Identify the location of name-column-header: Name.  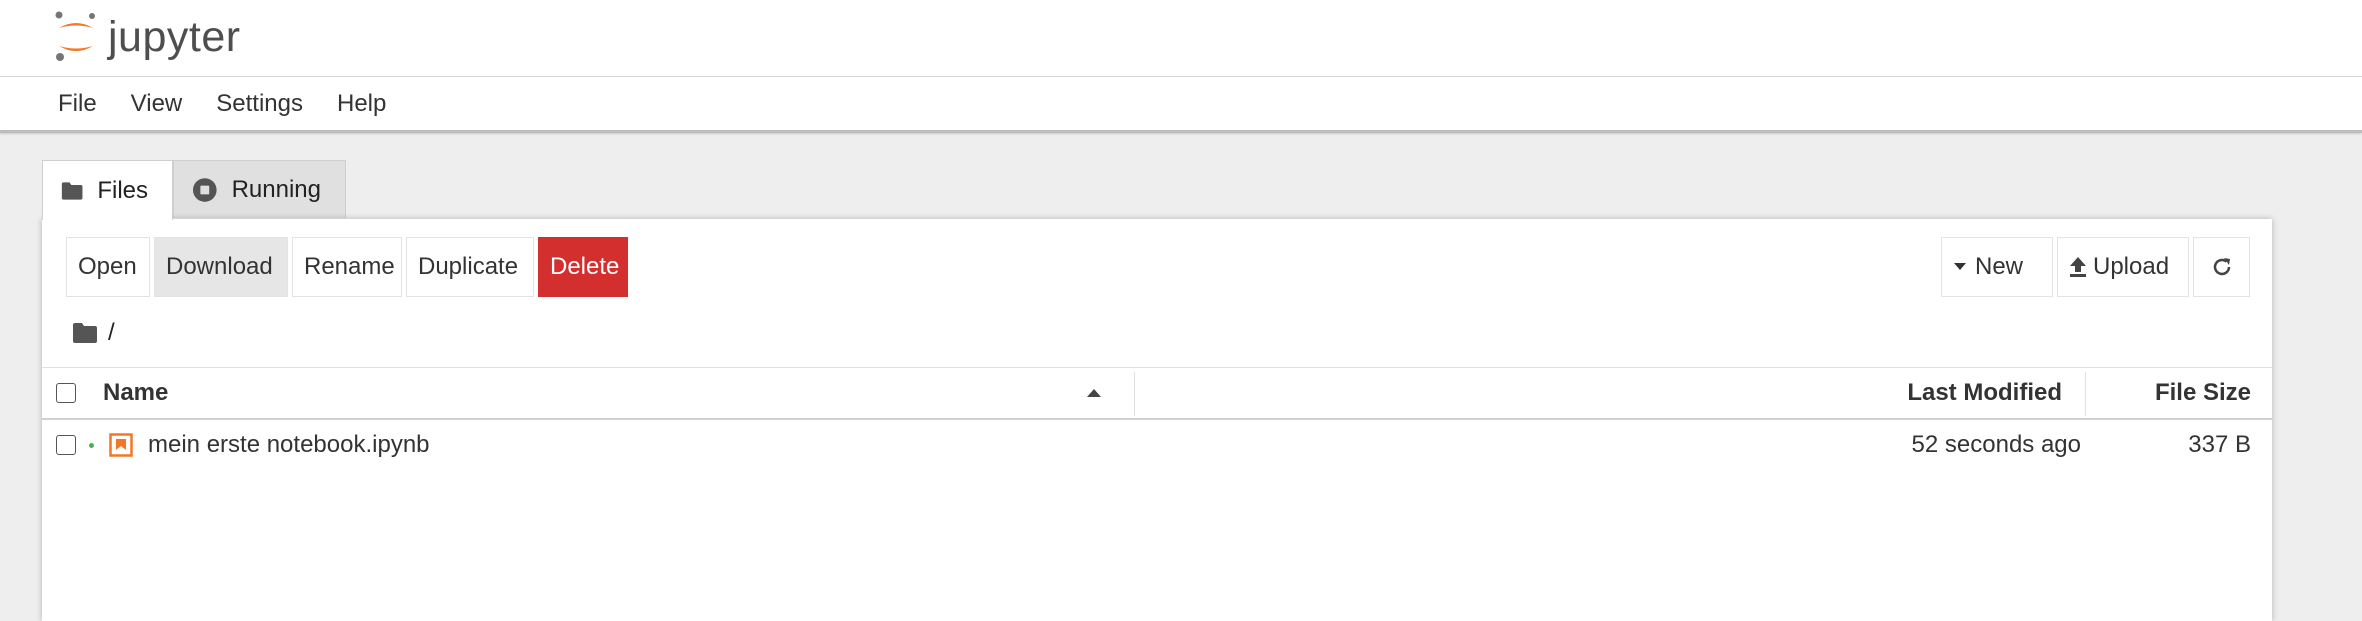
(135, 393).